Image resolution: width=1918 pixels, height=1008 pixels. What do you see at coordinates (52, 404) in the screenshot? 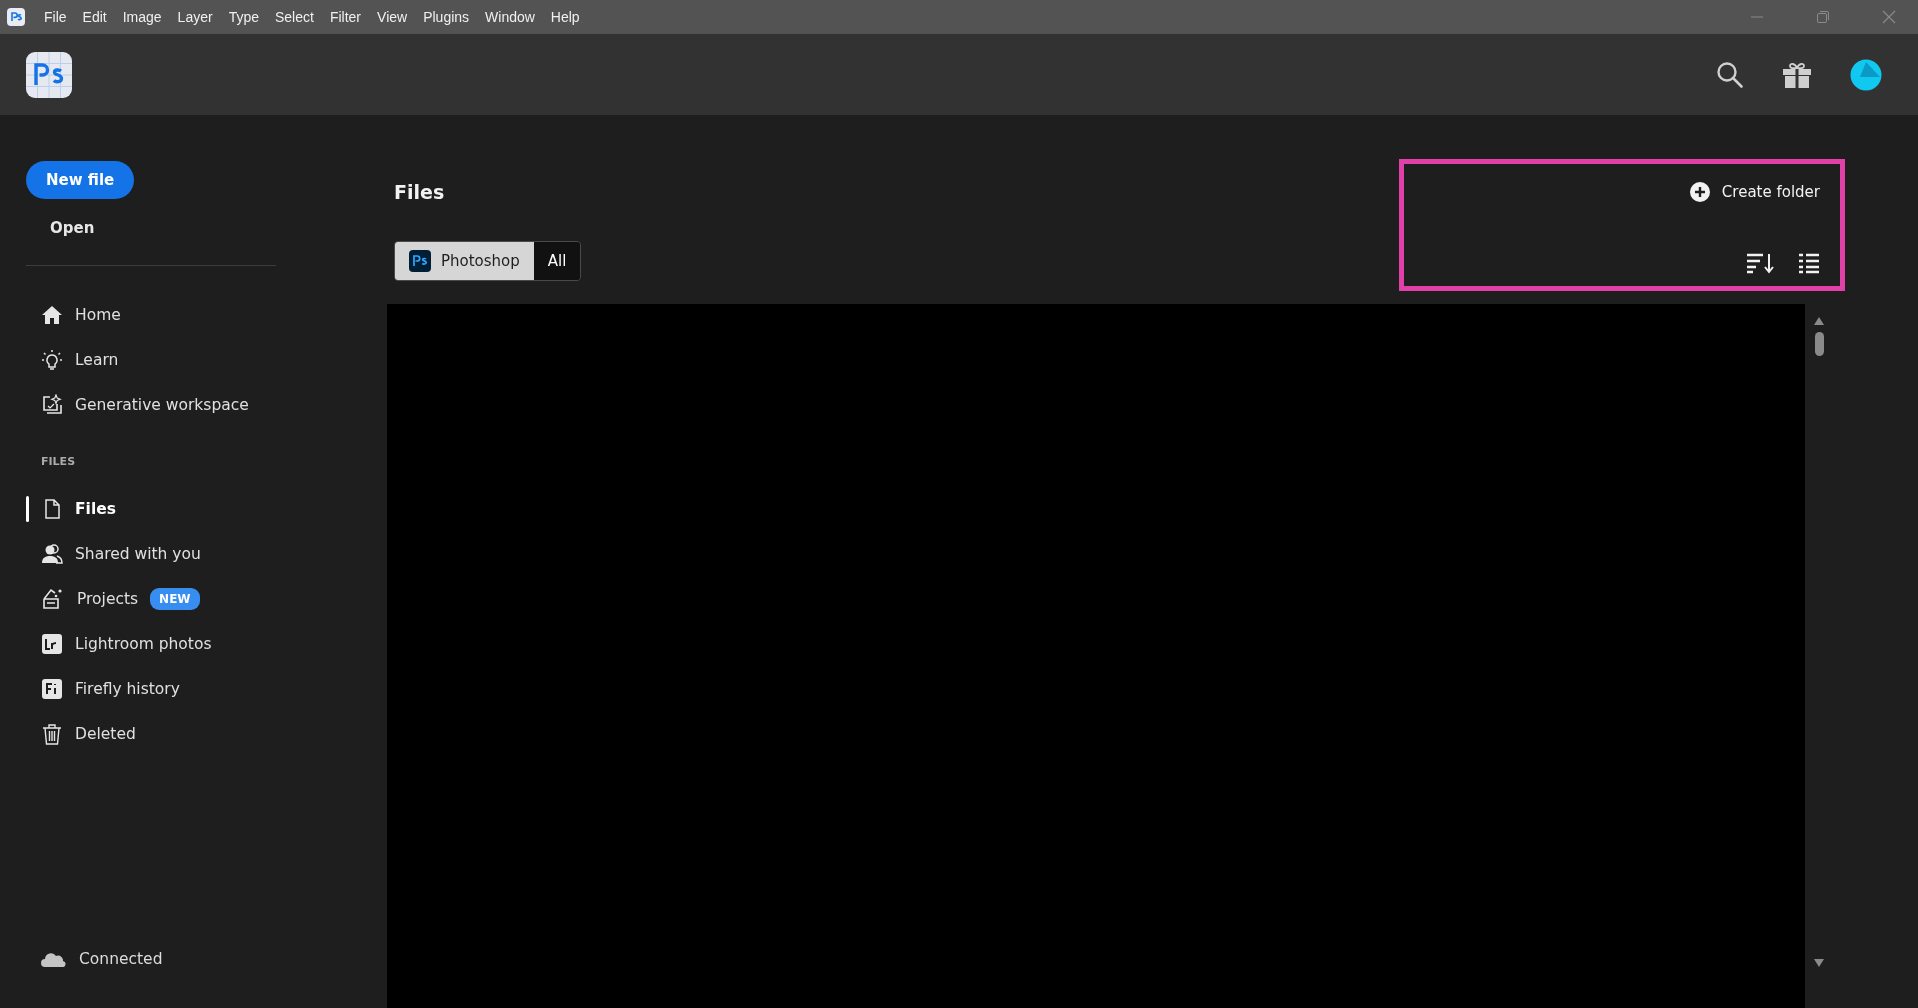
I see `sparkle-frame-icon` at bounding box center [52, 404].